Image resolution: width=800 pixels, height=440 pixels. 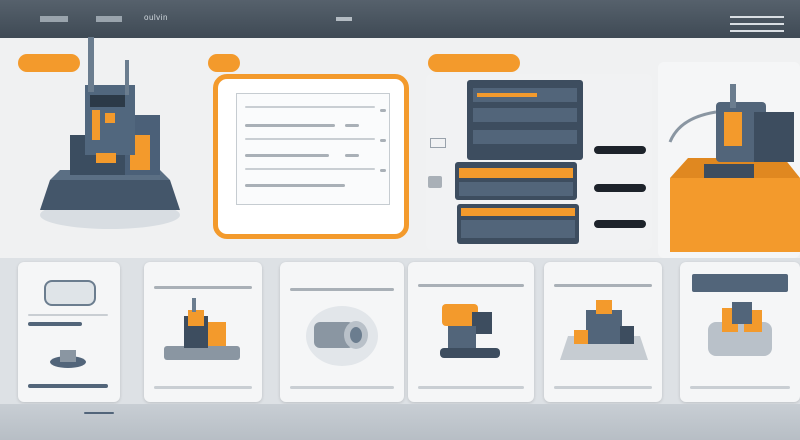 I want to click on document-icon, so click(x=438, y=143).